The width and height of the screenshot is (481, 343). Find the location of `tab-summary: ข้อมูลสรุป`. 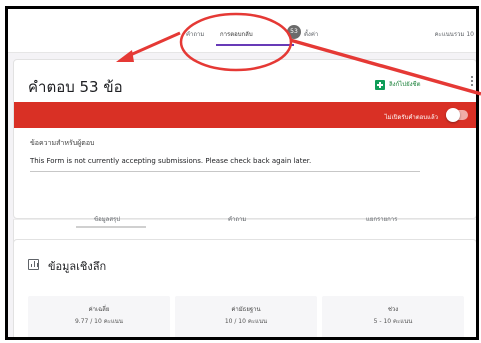

tab-summary: ข้อมูลสรุป is located at coordinates (107, 219).